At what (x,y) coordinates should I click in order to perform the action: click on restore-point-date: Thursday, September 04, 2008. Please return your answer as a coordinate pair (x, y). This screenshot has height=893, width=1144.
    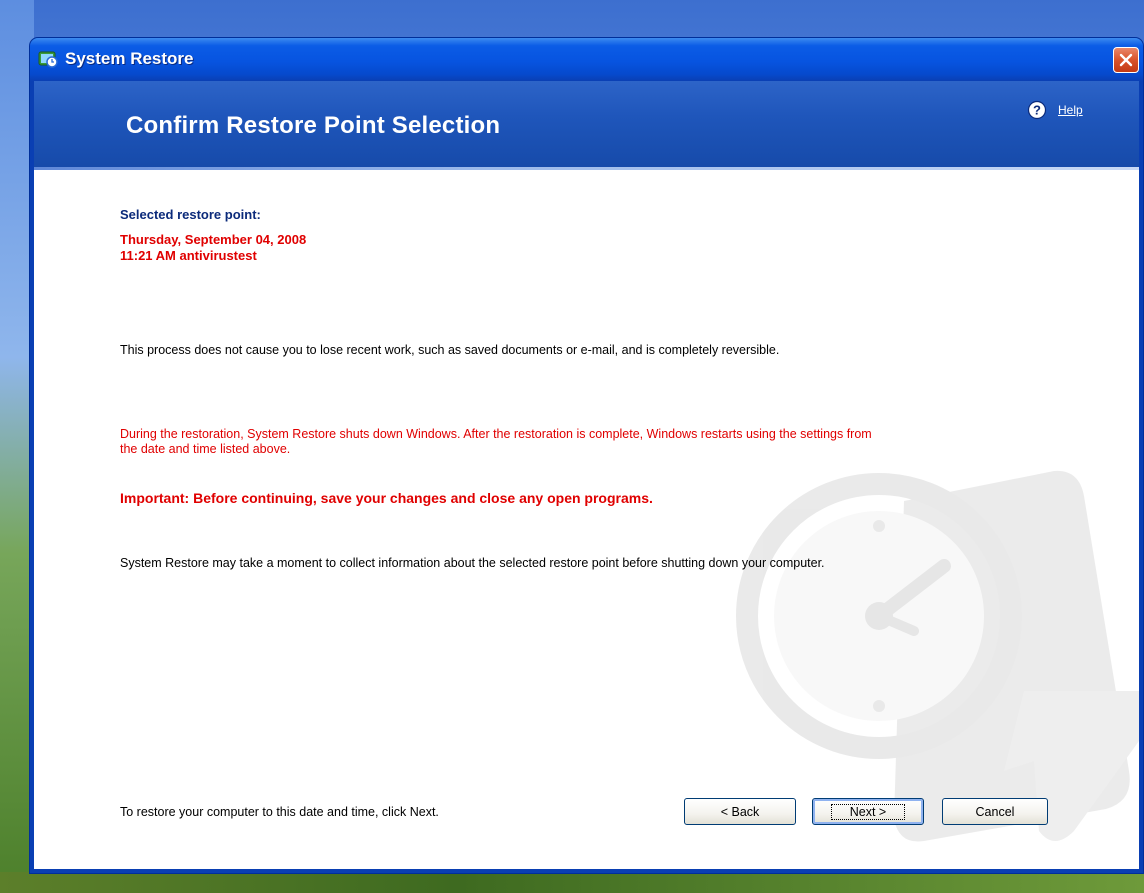
    Looking at the image, I should click on (213, 239).